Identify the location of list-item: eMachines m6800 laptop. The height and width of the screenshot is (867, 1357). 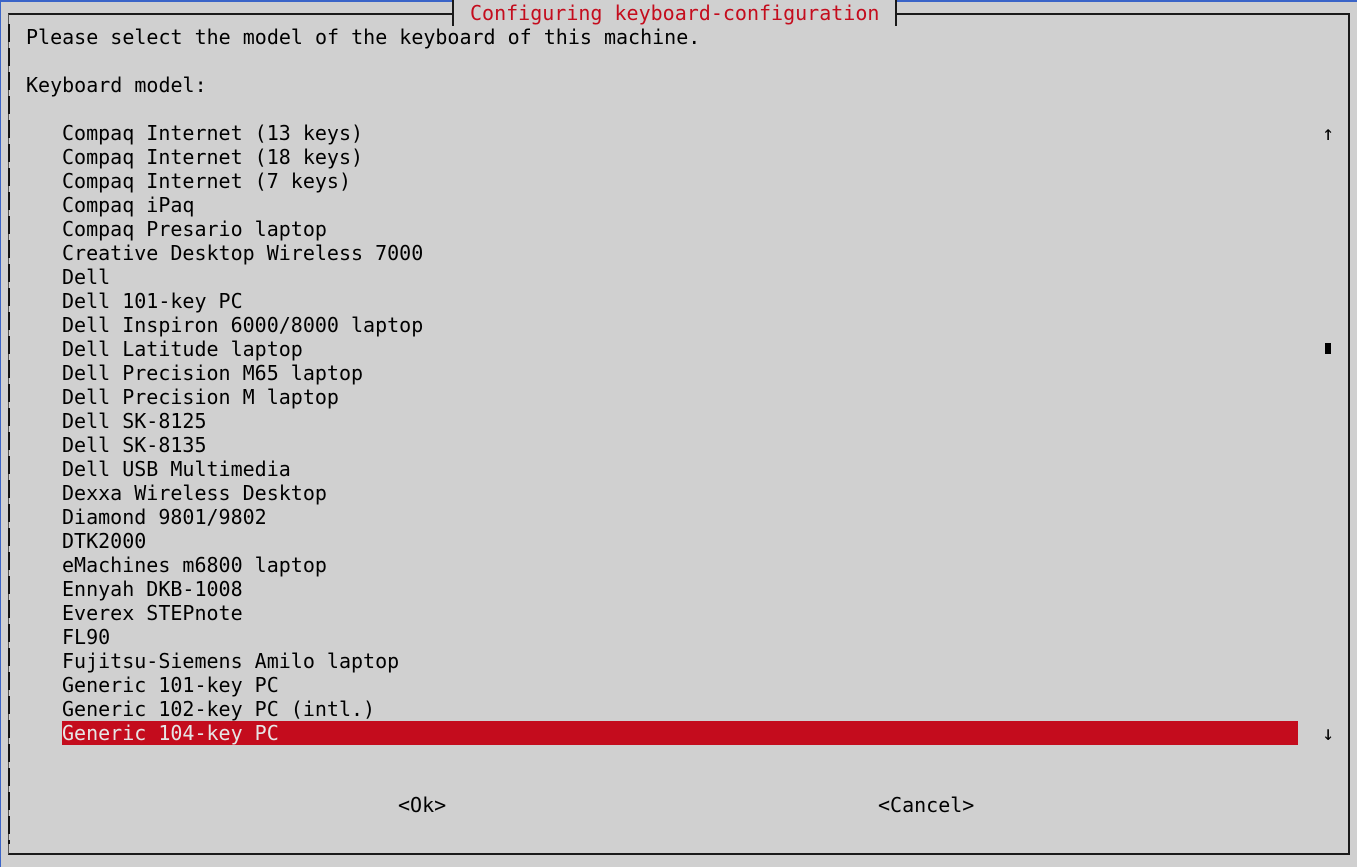
(680, 565).